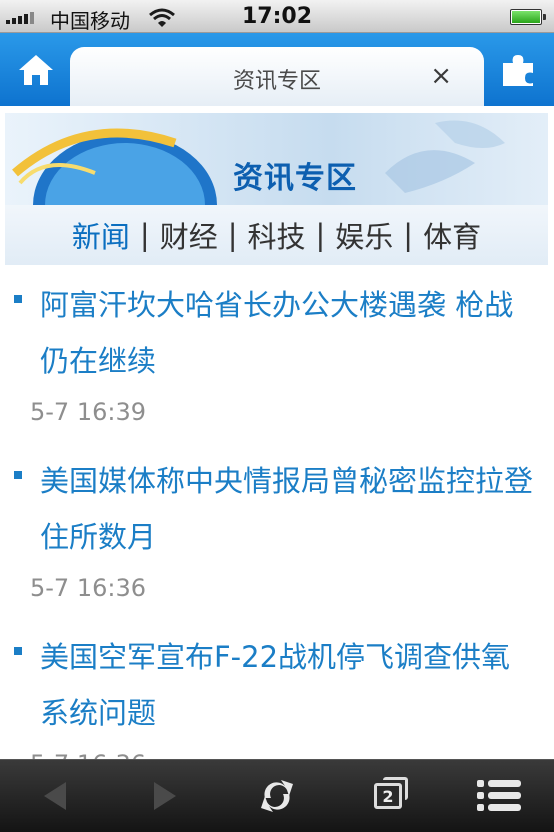 This screenshot has height=832, width=554. I want to click on status-bar: 中国移动 17:02, so click(277, 16).